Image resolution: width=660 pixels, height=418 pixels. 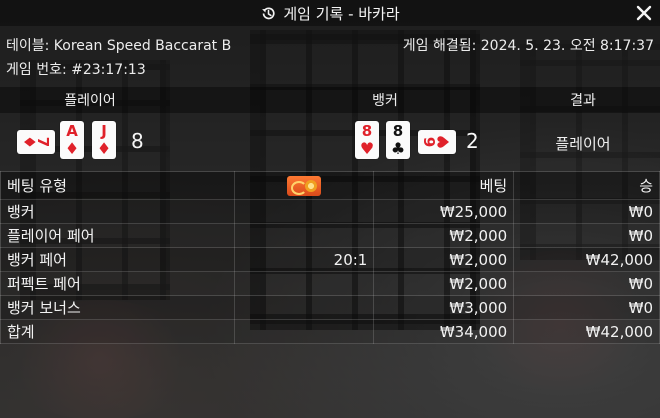 I want to click on banker-header: 뱅커, so click(x=385, y=101).